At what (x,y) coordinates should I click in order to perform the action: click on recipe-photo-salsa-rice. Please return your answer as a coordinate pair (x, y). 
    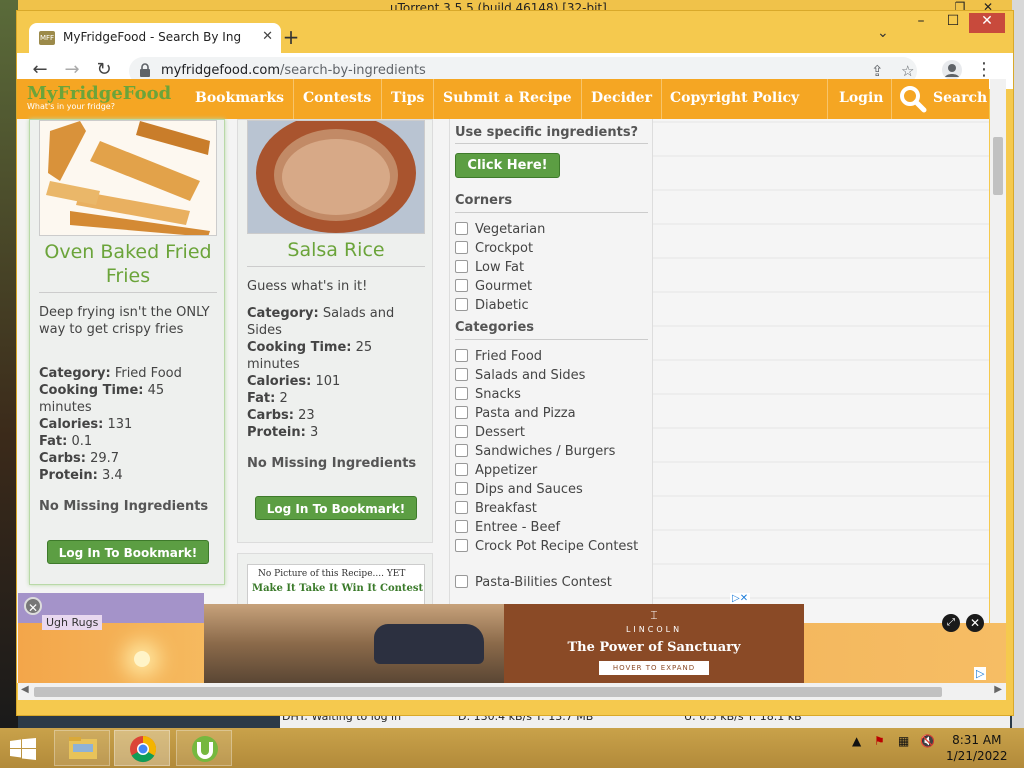
    Looking at the image, I should click on (336, 177).